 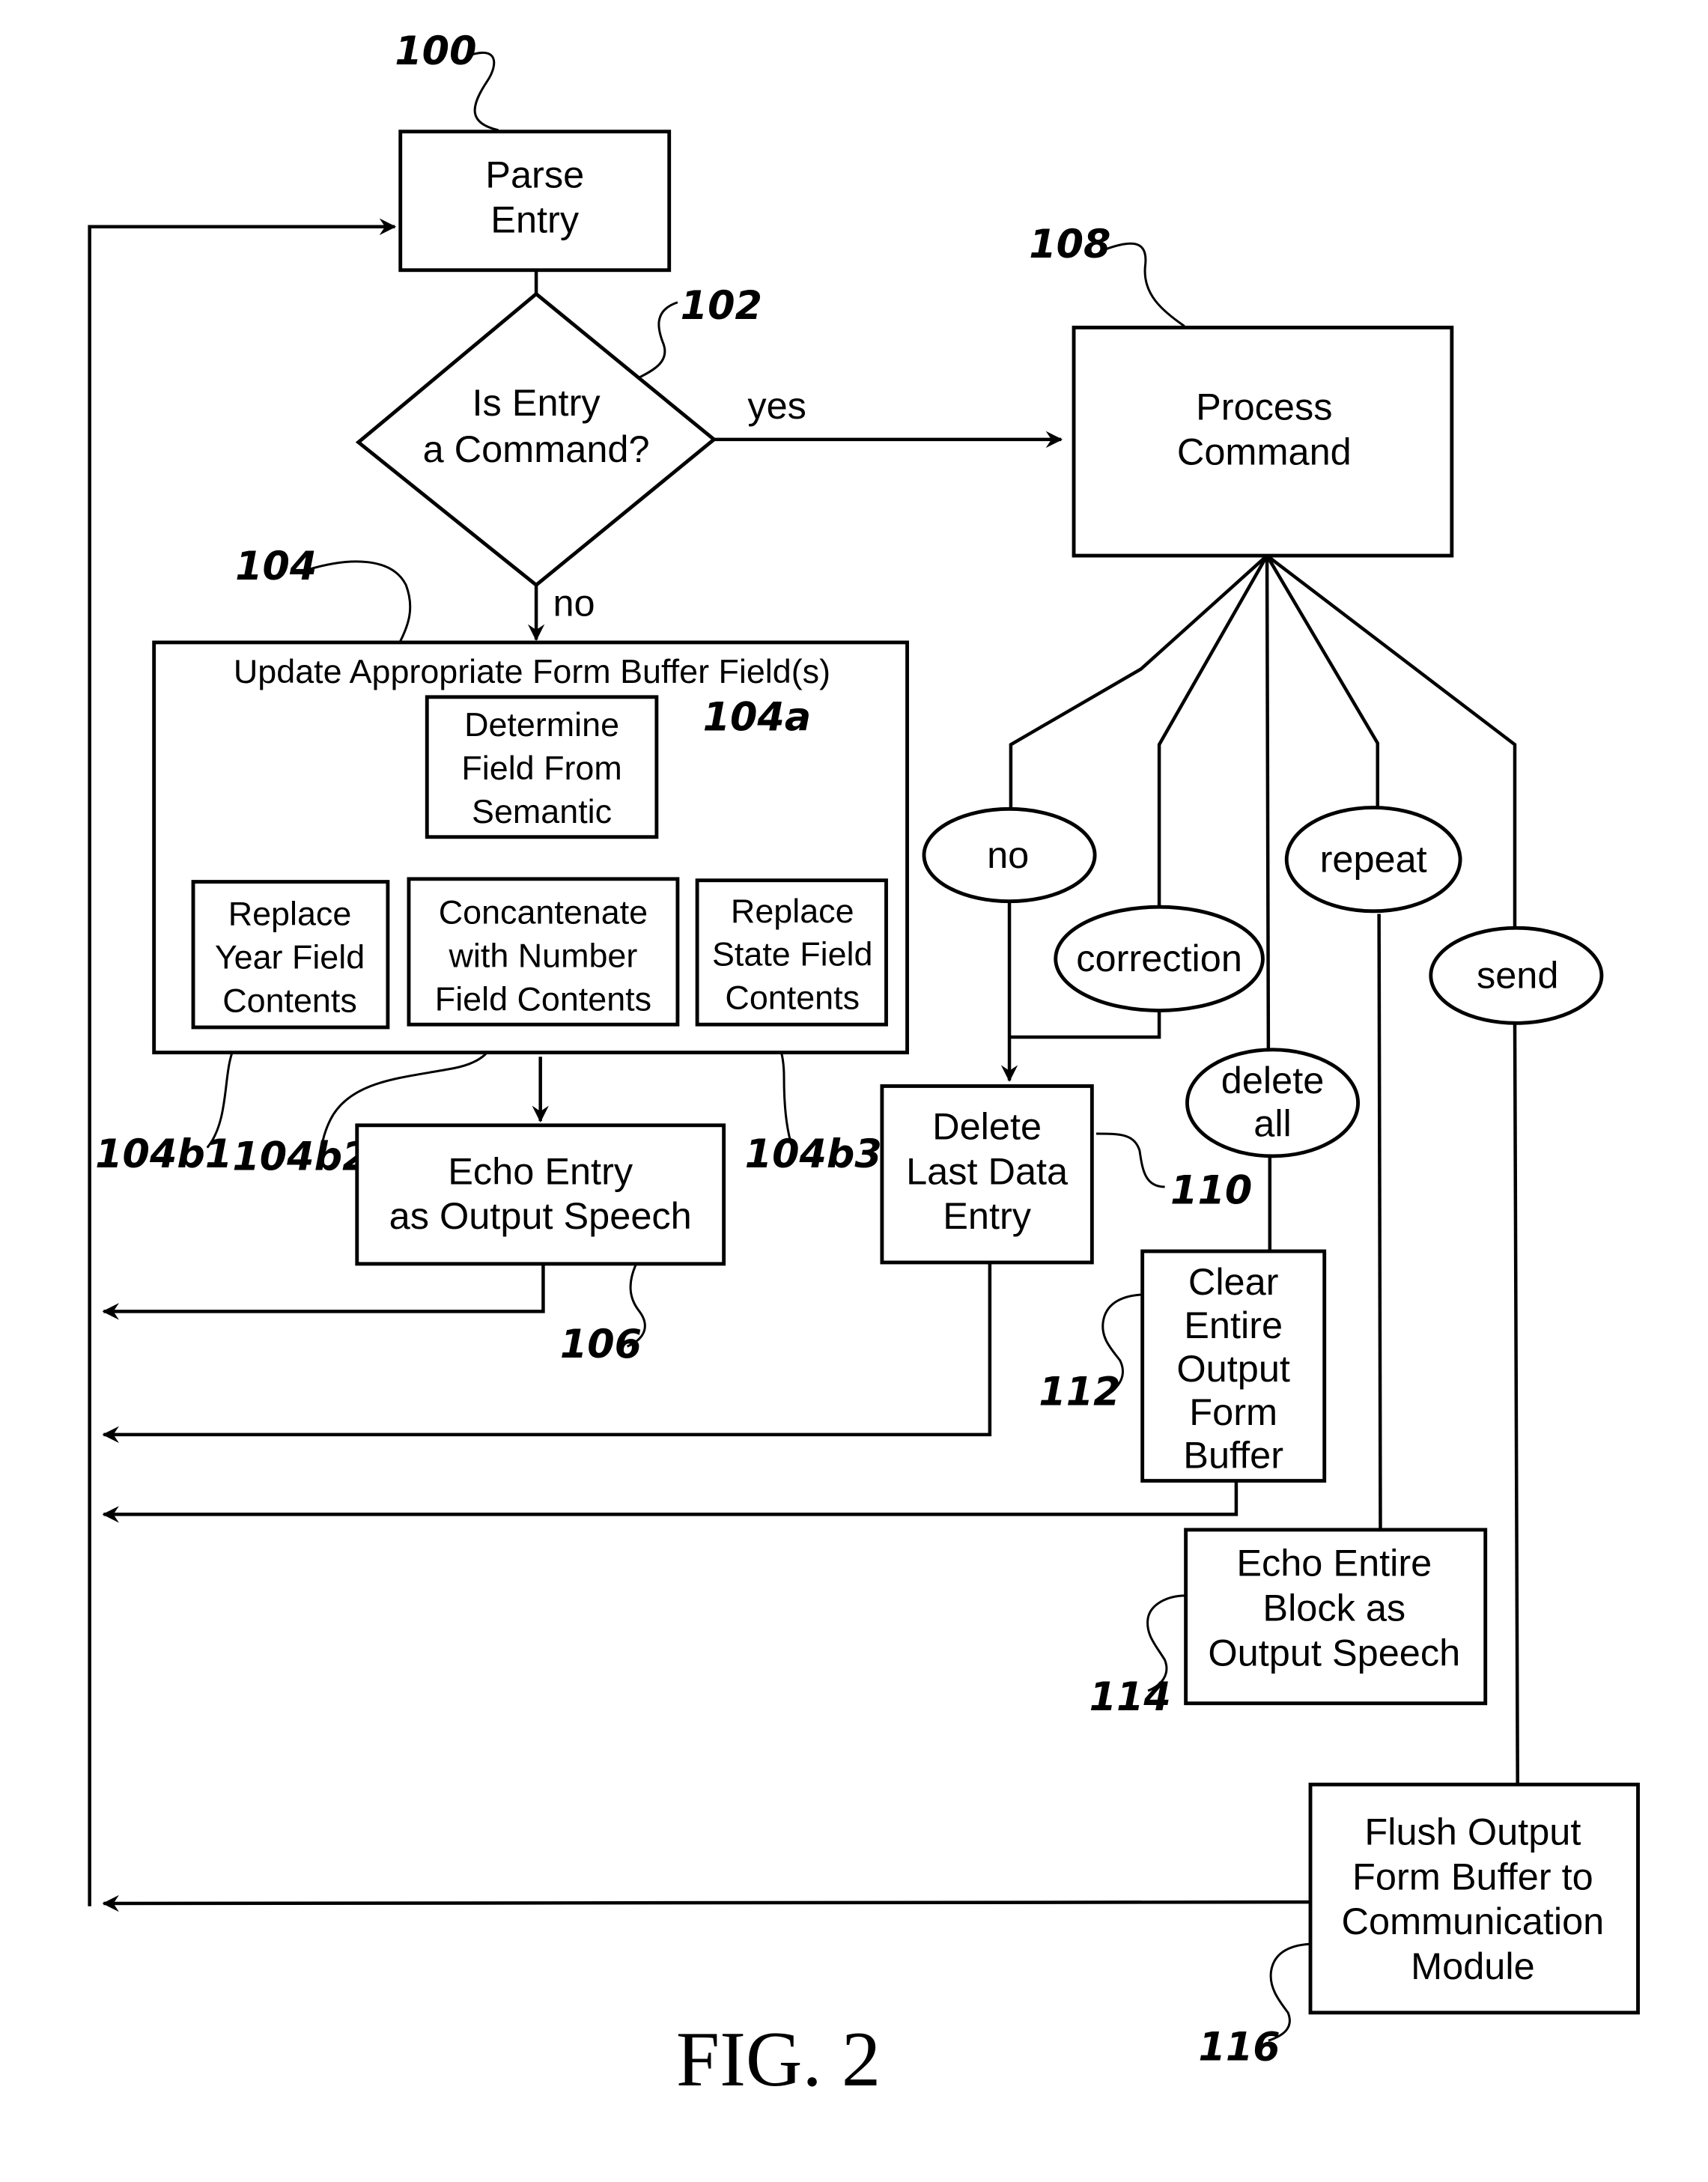 I want to click on repeat-to-echo-block-line, so click(x=1379, y=1222).